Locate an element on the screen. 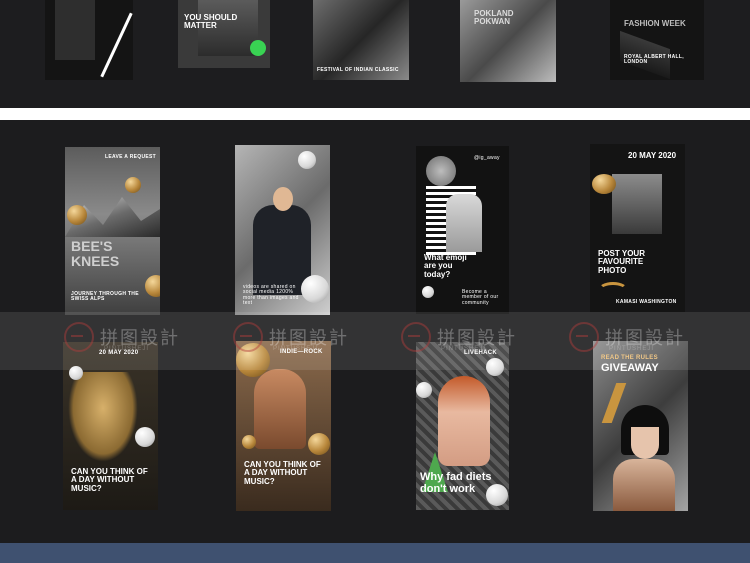  footer-band is located at coordinates (375, 553).